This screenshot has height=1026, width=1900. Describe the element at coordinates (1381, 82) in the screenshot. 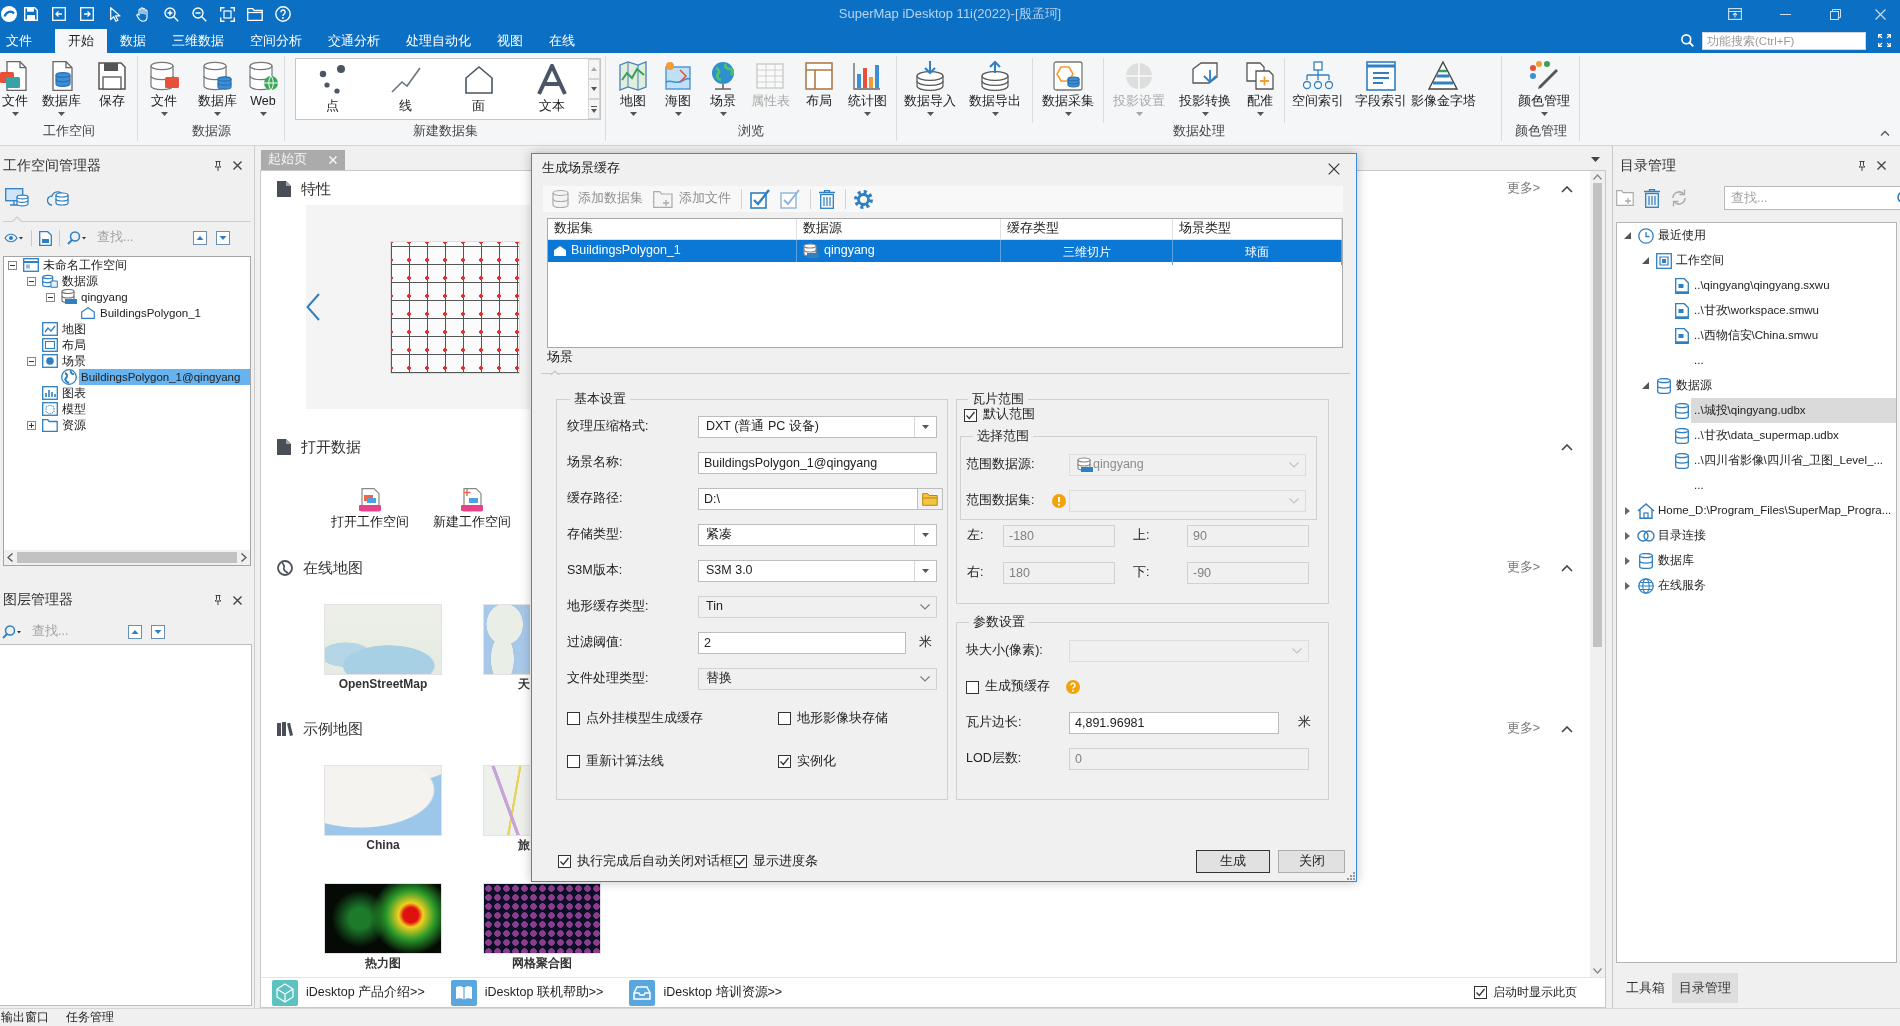

I see `ribbon-button: 字段索引` at that location.